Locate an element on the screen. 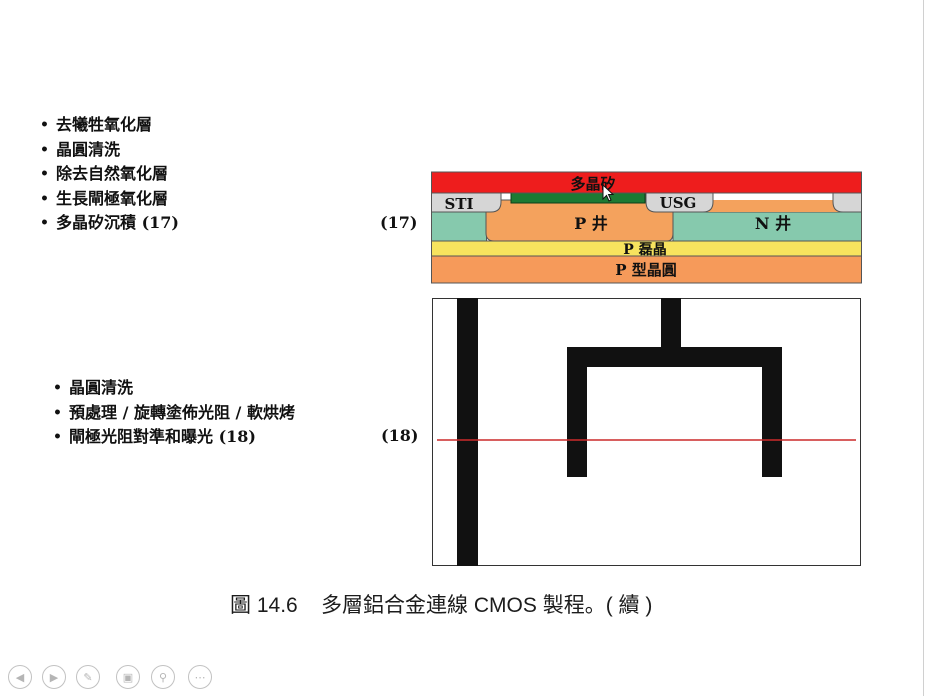 Image resolution: width=930 pixels, height=696 pixels. mask-line-left is located at coordinates (467, 432).